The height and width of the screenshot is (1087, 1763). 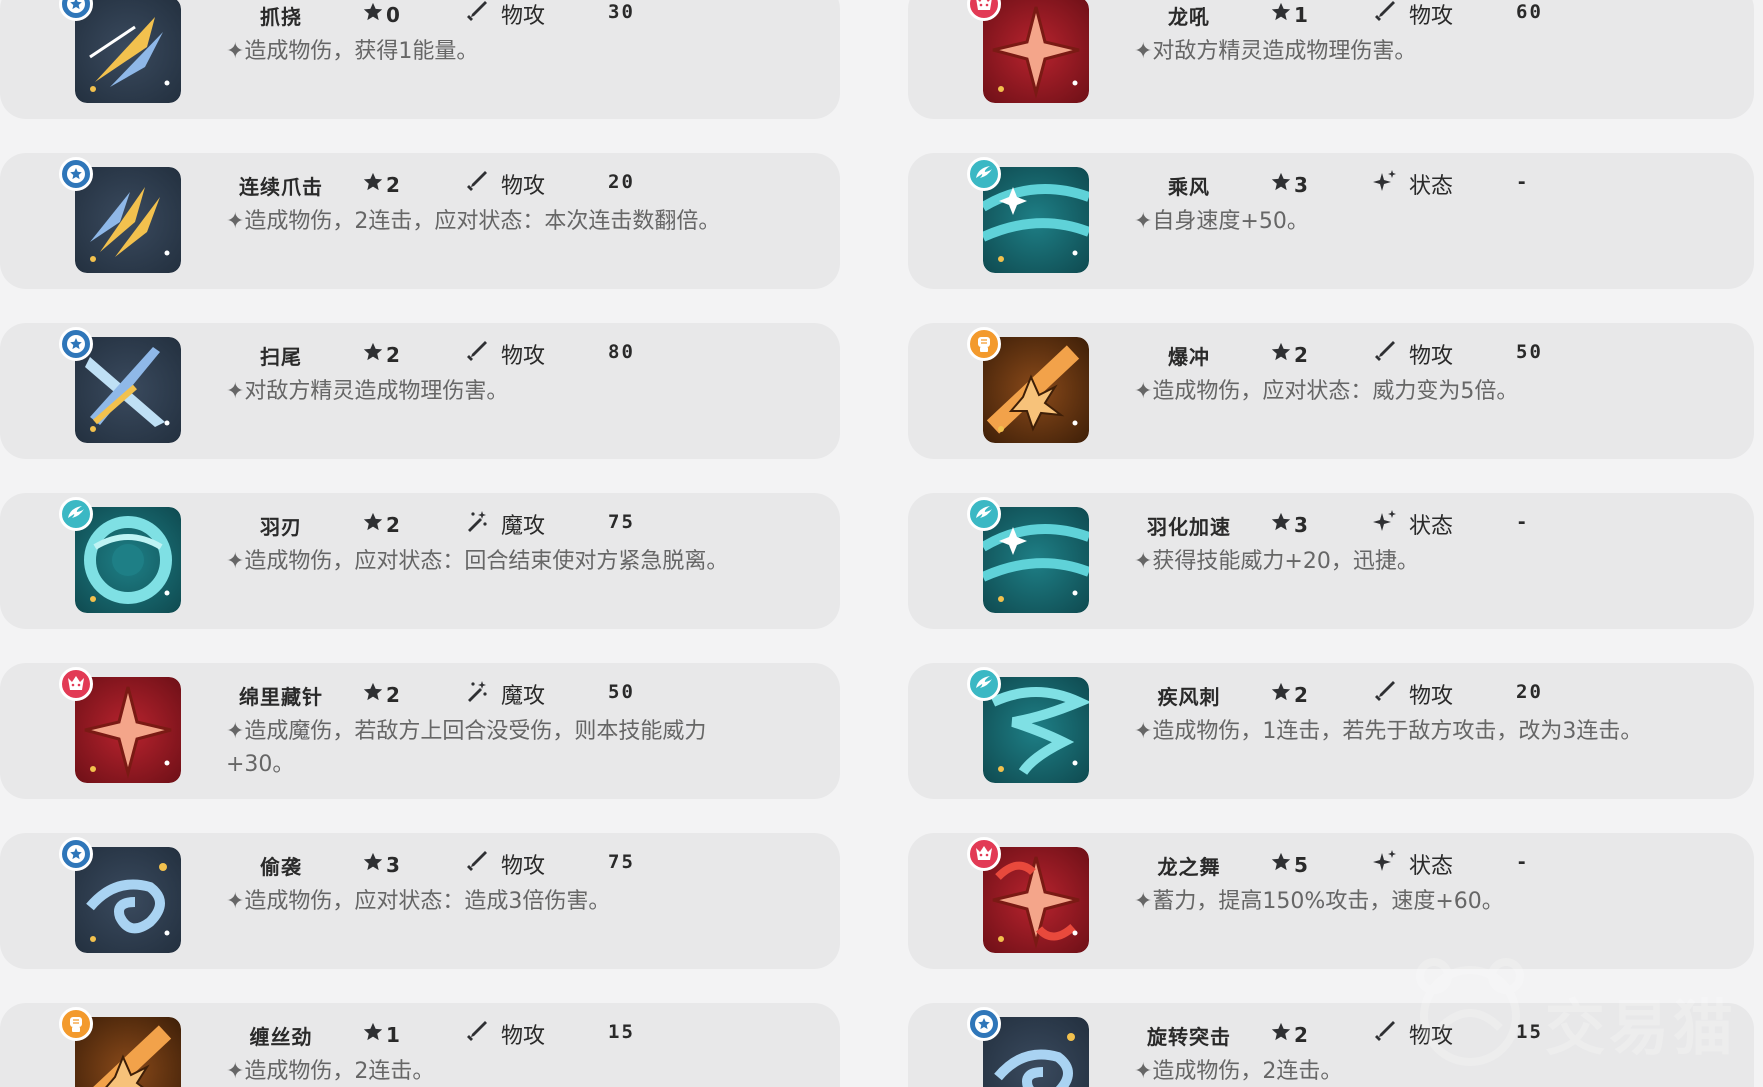 What do you see at coordinates (1036, 51) in the screenshot?
I see `burst-red-skill-art-icon` at bounding box center [1036, 51].